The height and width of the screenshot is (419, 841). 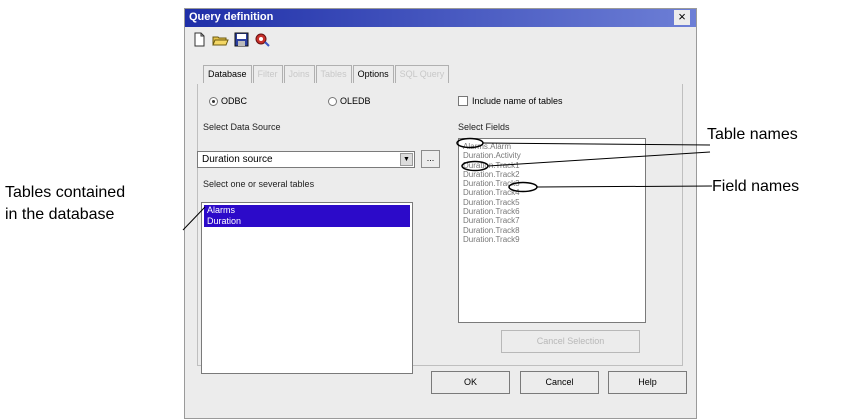 What do you see at coordinates (65, 192) in the screenshot?
I see `tables-contained-annotation-line1: Tables contained` at bounding box center [65, 192].